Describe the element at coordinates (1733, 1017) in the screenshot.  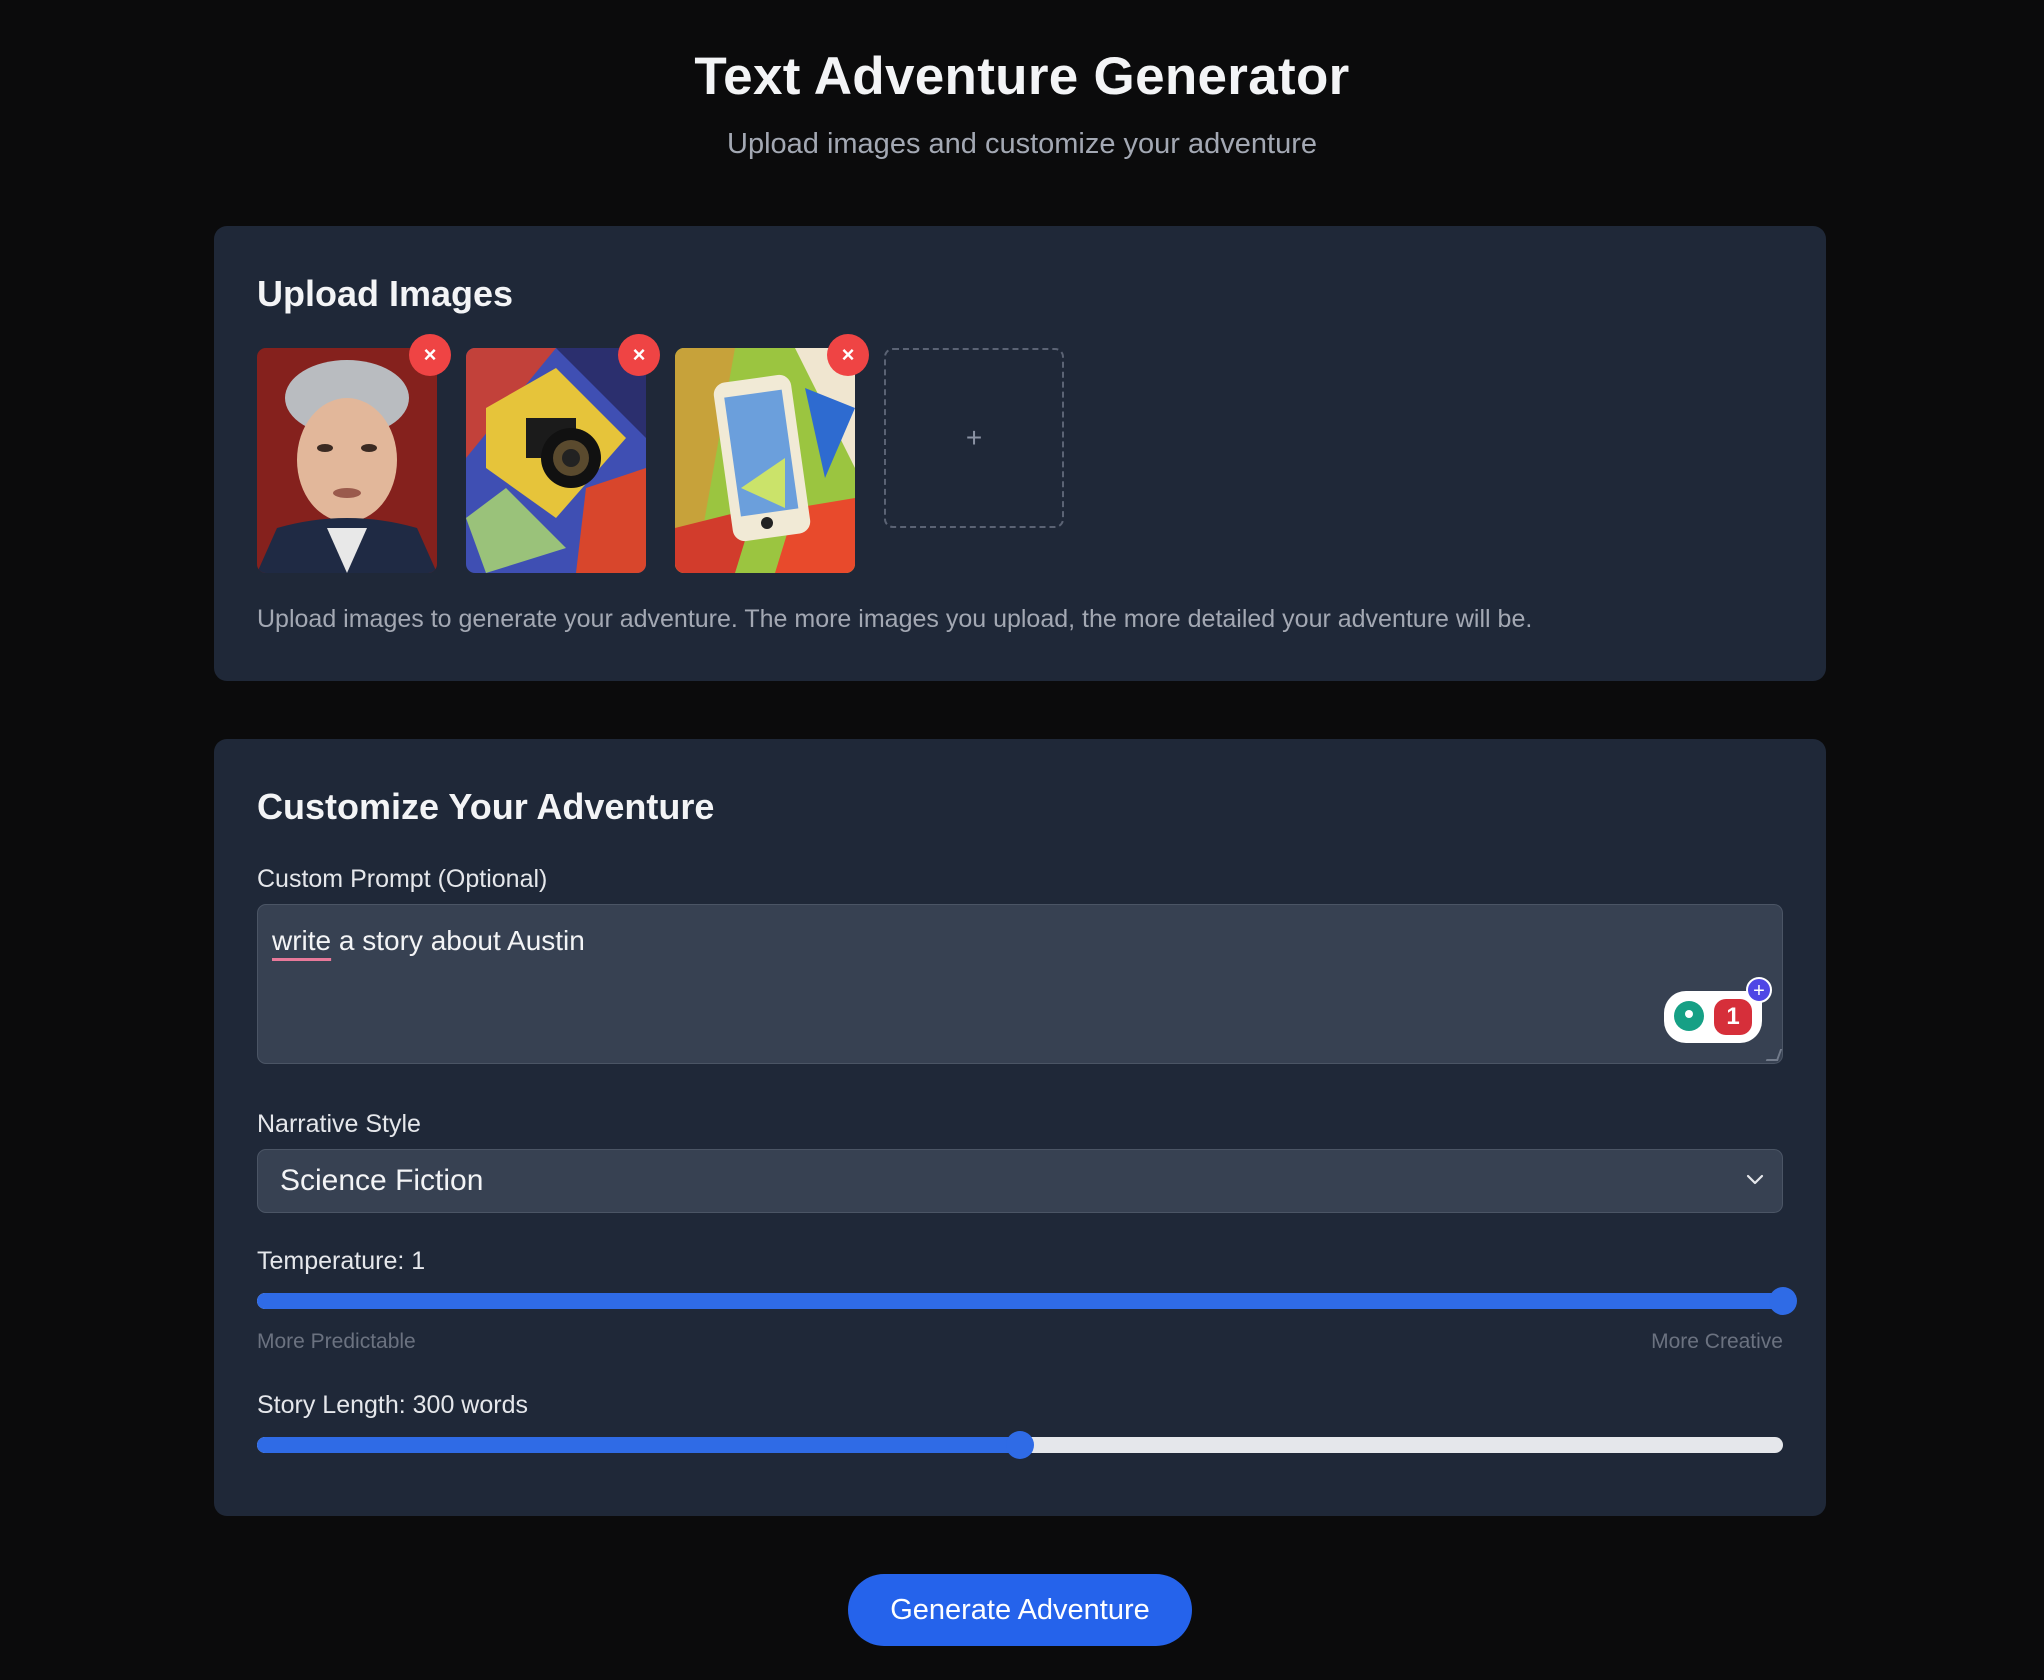
I see `grammar-issue-count: 1` at that location.